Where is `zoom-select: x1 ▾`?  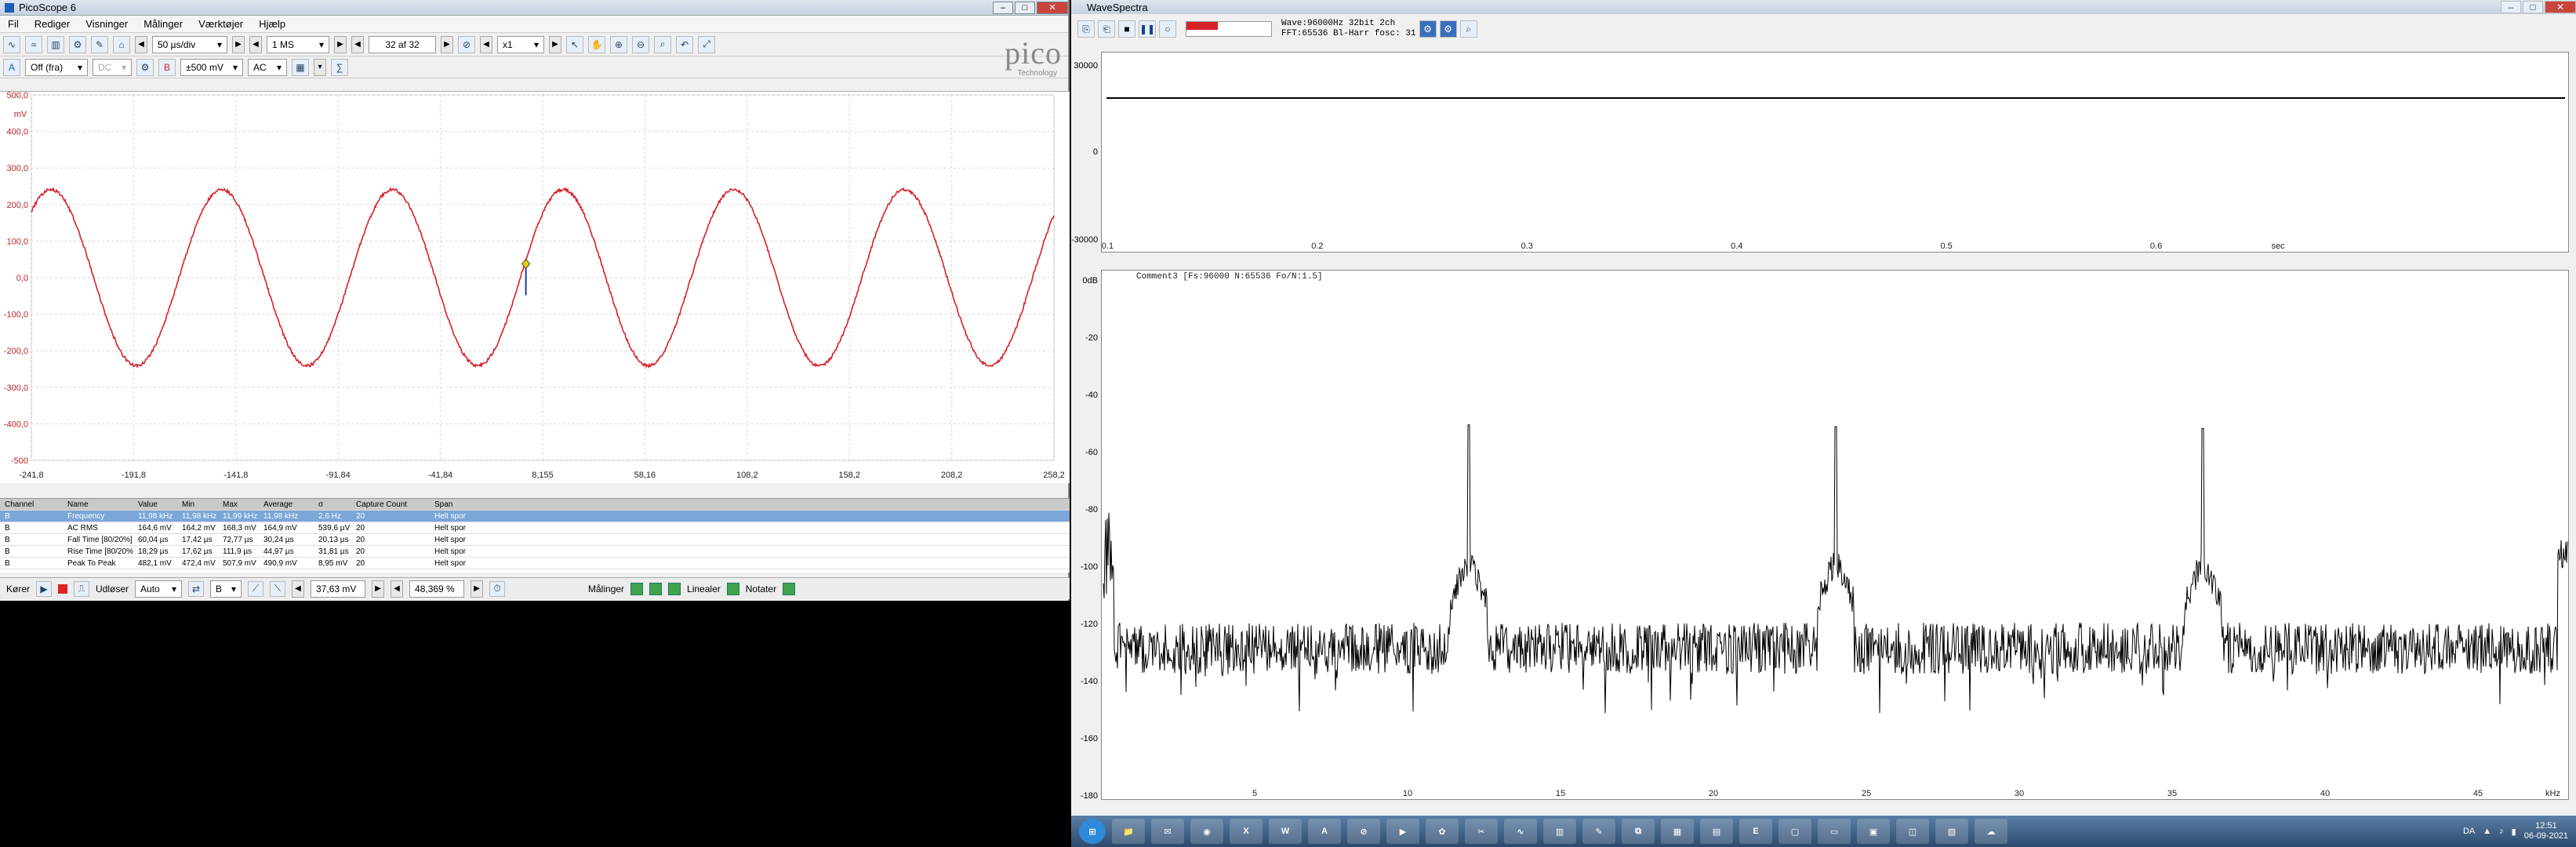 zoom-select: x1 ▾ is located at coordinates (520, 44).